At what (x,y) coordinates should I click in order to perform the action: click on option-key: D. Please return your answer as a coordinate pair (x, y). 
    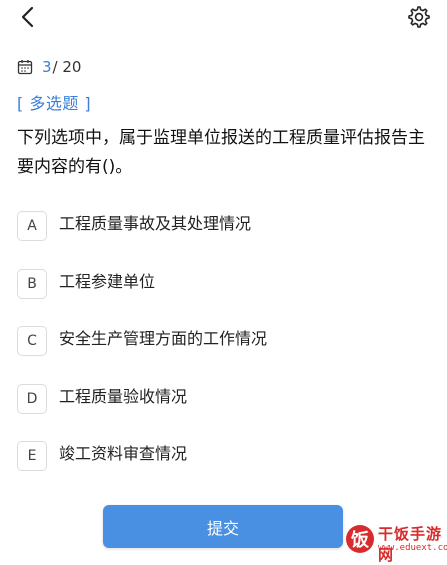
    Looking at the image, I should click on (32, 398).